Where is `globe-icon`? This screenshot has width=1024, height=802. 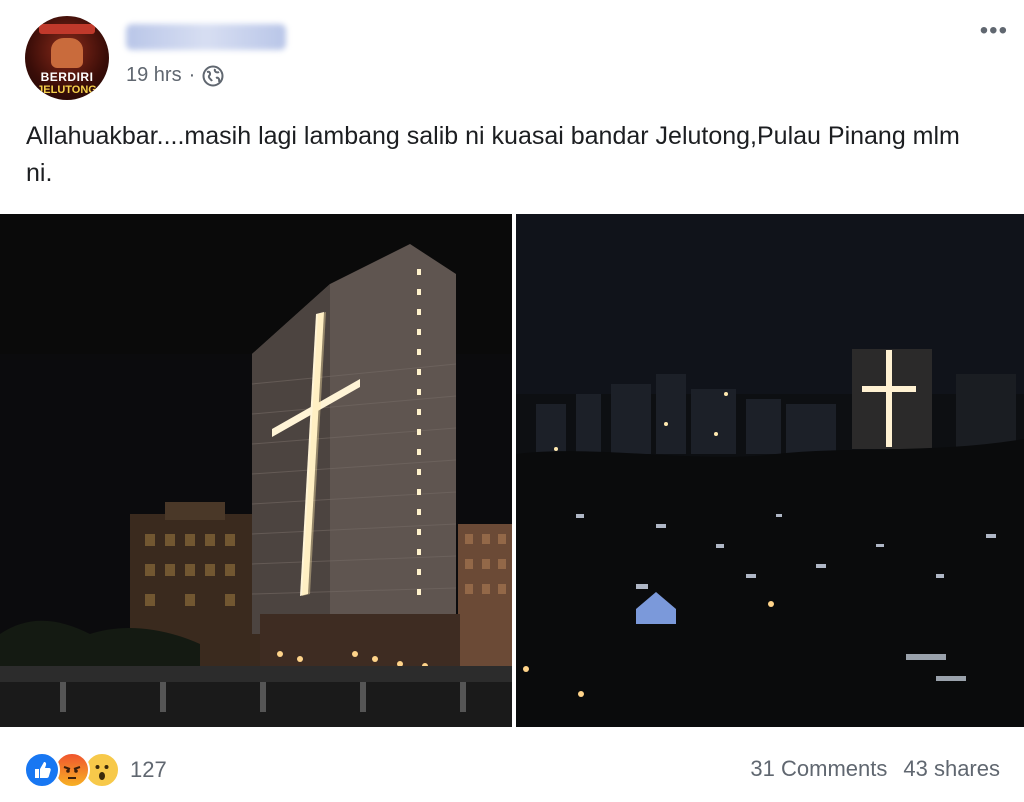
globe-icon is located at coordinates (213, 76).